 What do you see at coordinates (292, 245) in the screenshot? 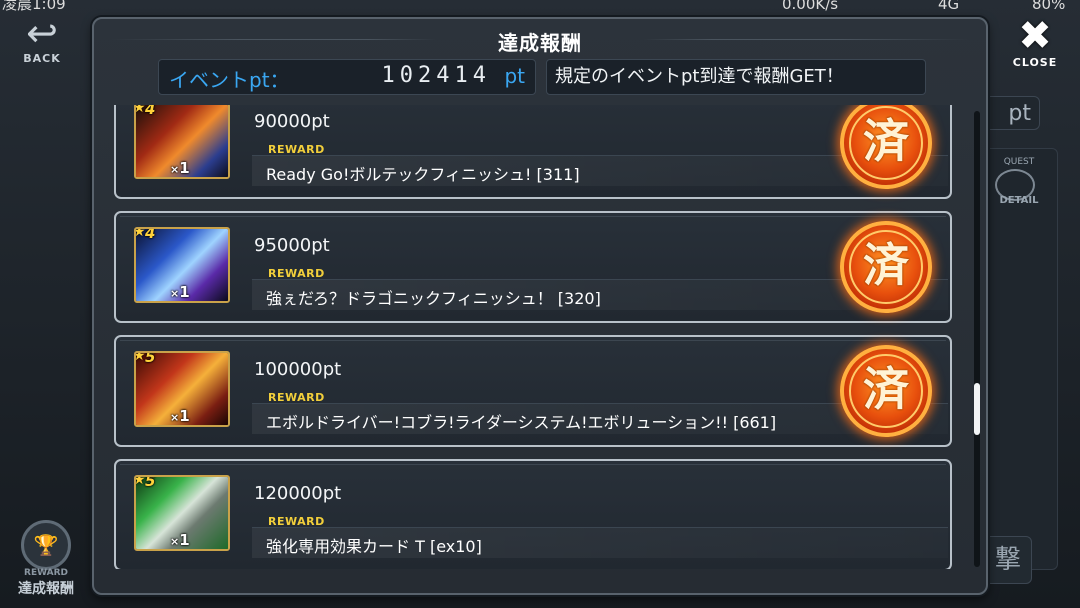
I see `reward-threshold: 95000pt` at bounding box center [292, 245].